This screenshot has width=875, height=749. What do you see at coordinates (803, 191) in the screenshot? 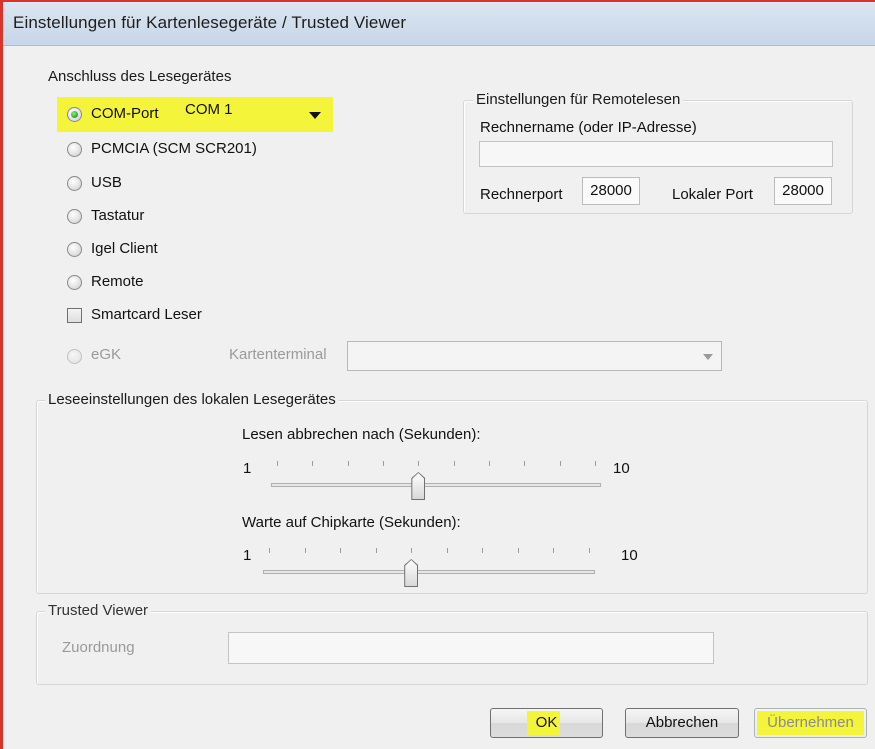
I see `local-port-input: 28000` at bounding box center [803, 191].